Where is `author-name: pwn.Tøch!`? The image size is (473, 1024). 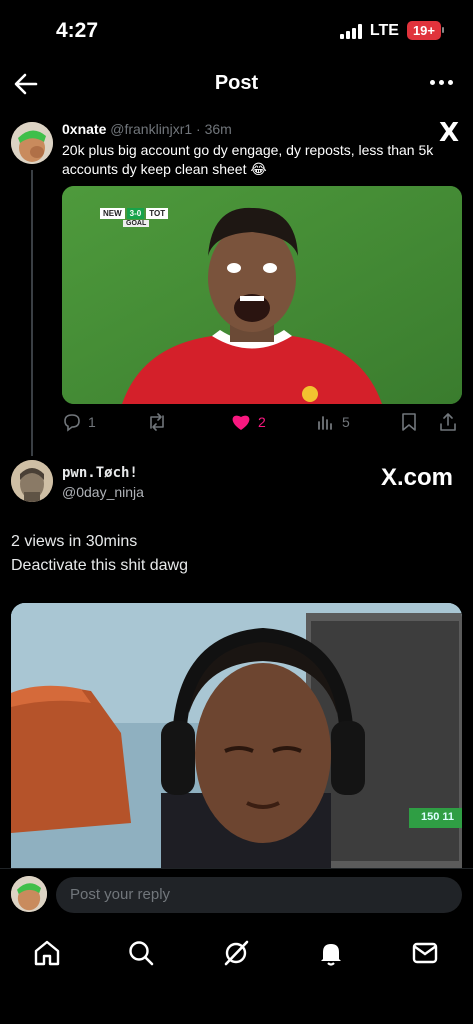 author-name: pwn.Tøch! is located at coordinates (100, 473).